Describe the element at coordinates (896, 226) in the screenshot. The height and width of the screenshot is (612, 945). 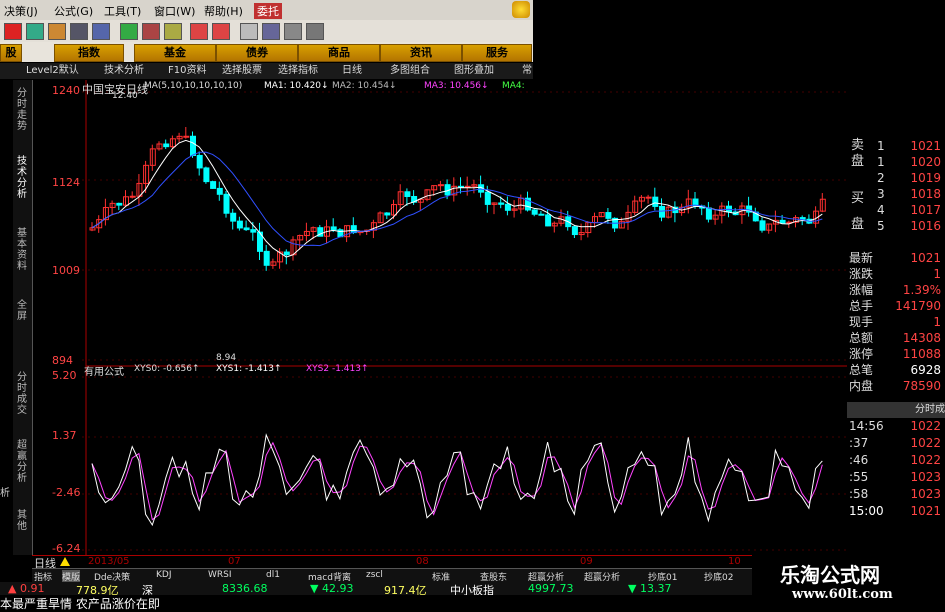
I see `orderbook-row: 5 1016` at that location.